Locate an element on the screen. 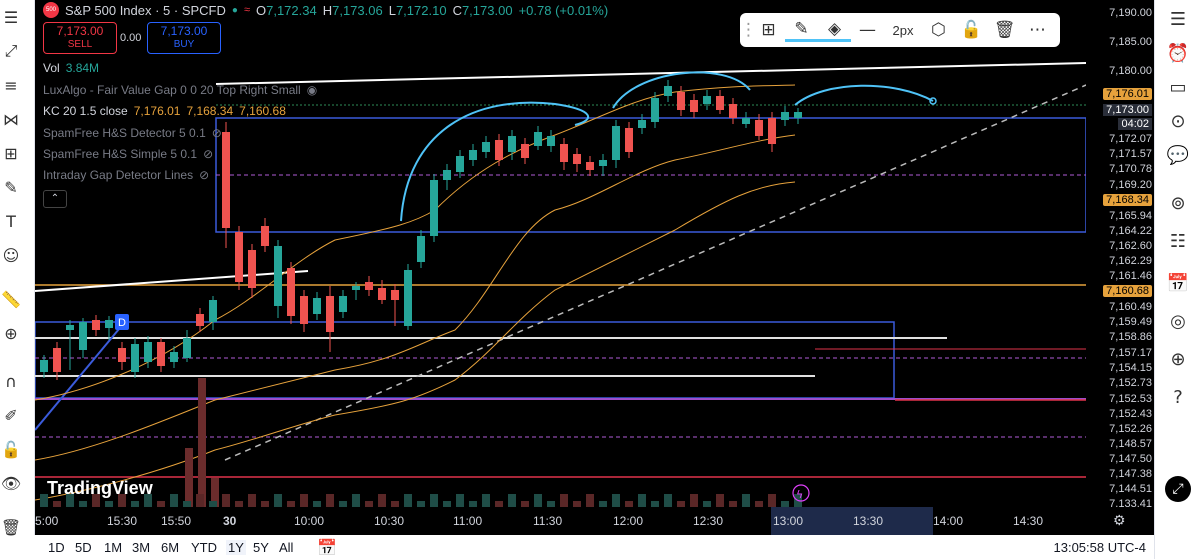 Image resolution: width=1200 pixels, height=559 pixels. text-icon: T is located at coordinates (11, 221).